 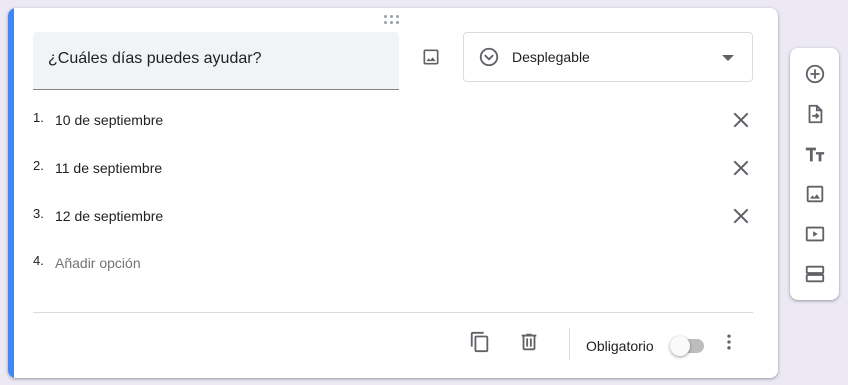 What do you see at coordinates (11, 193) in the screenshot?
I see `active-accent-bar` at bounding box center [11, 193].